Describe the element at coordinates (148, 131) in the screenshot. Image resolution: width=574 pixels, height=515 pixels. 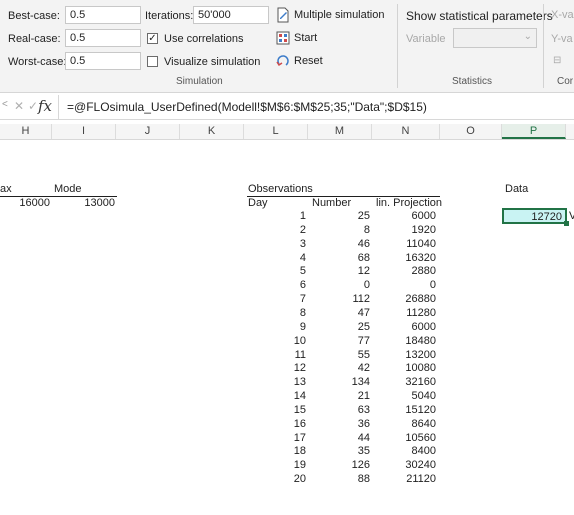
I see `column-header-j: J` at that location.